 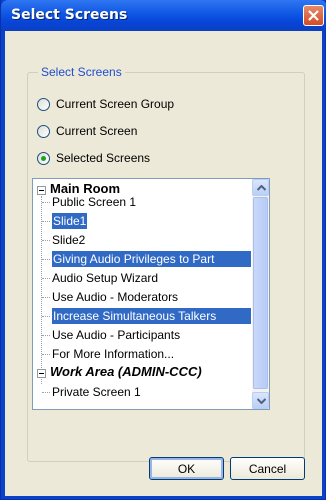 I want to click on ok-button: OK, so click(x=186, y=468).